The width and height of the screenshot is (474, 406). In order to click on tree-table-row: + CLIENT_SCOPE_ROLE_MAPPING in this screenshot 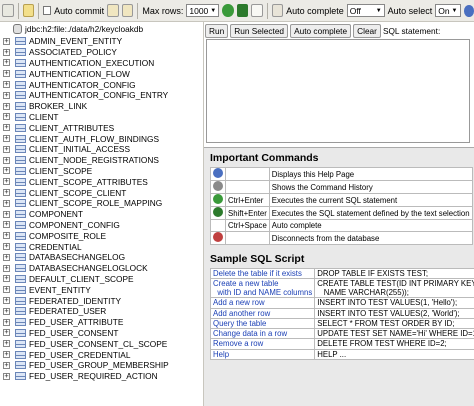, I will do `click(101, 203)`.